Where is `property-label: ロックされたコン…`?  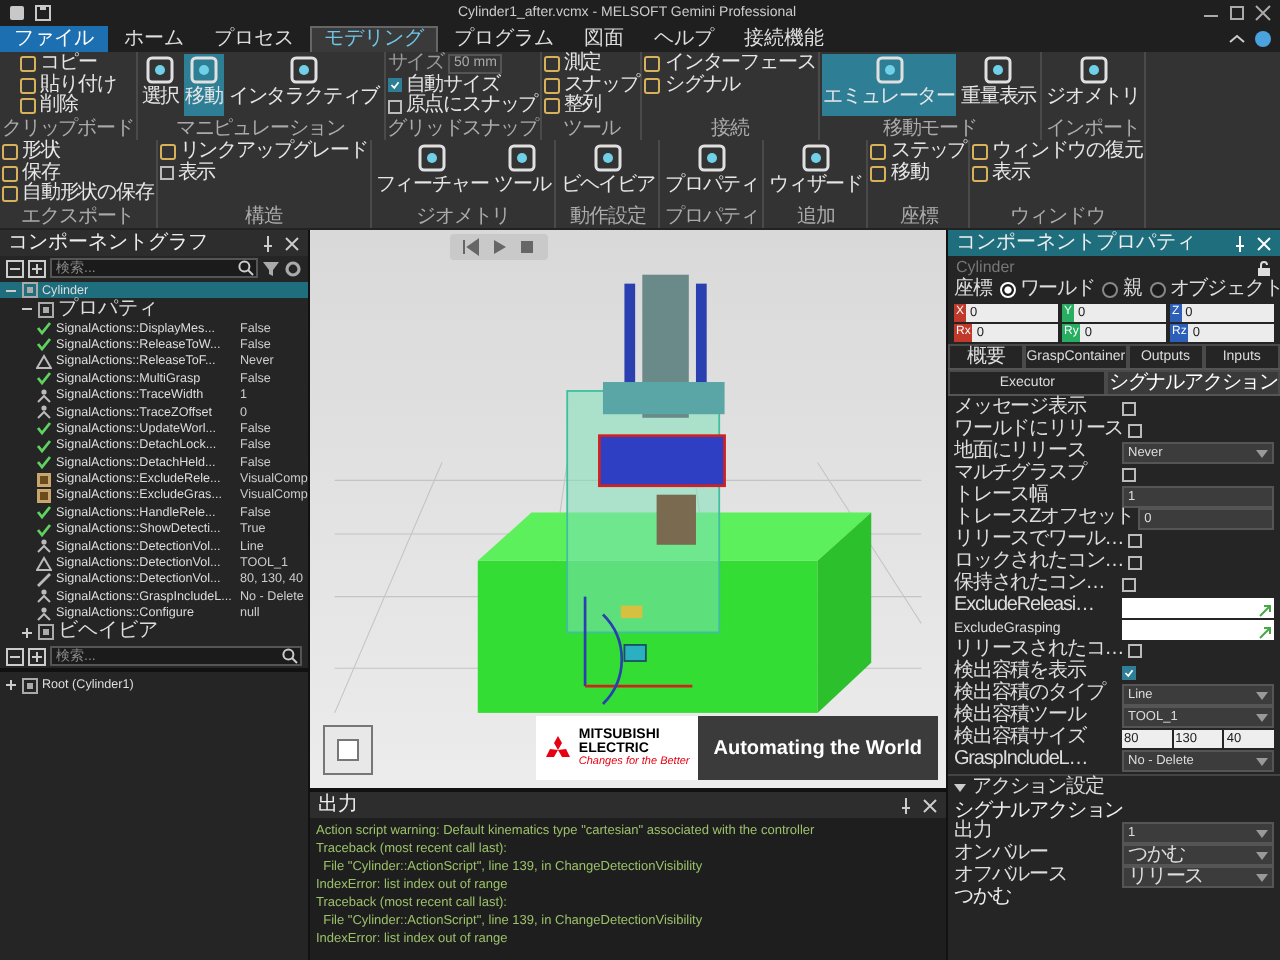 property-label: ロックされたコン… is located at coordinates (1039, 562).